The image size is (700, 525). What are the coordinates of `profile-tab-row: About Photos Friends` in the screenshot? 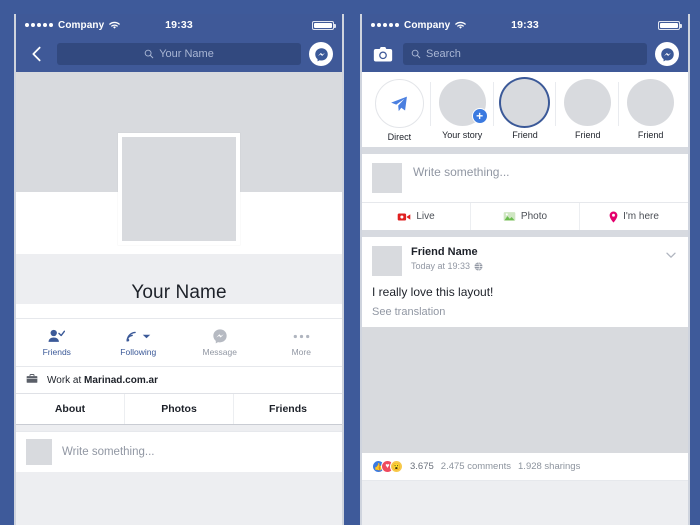 It's located at (179, 409).